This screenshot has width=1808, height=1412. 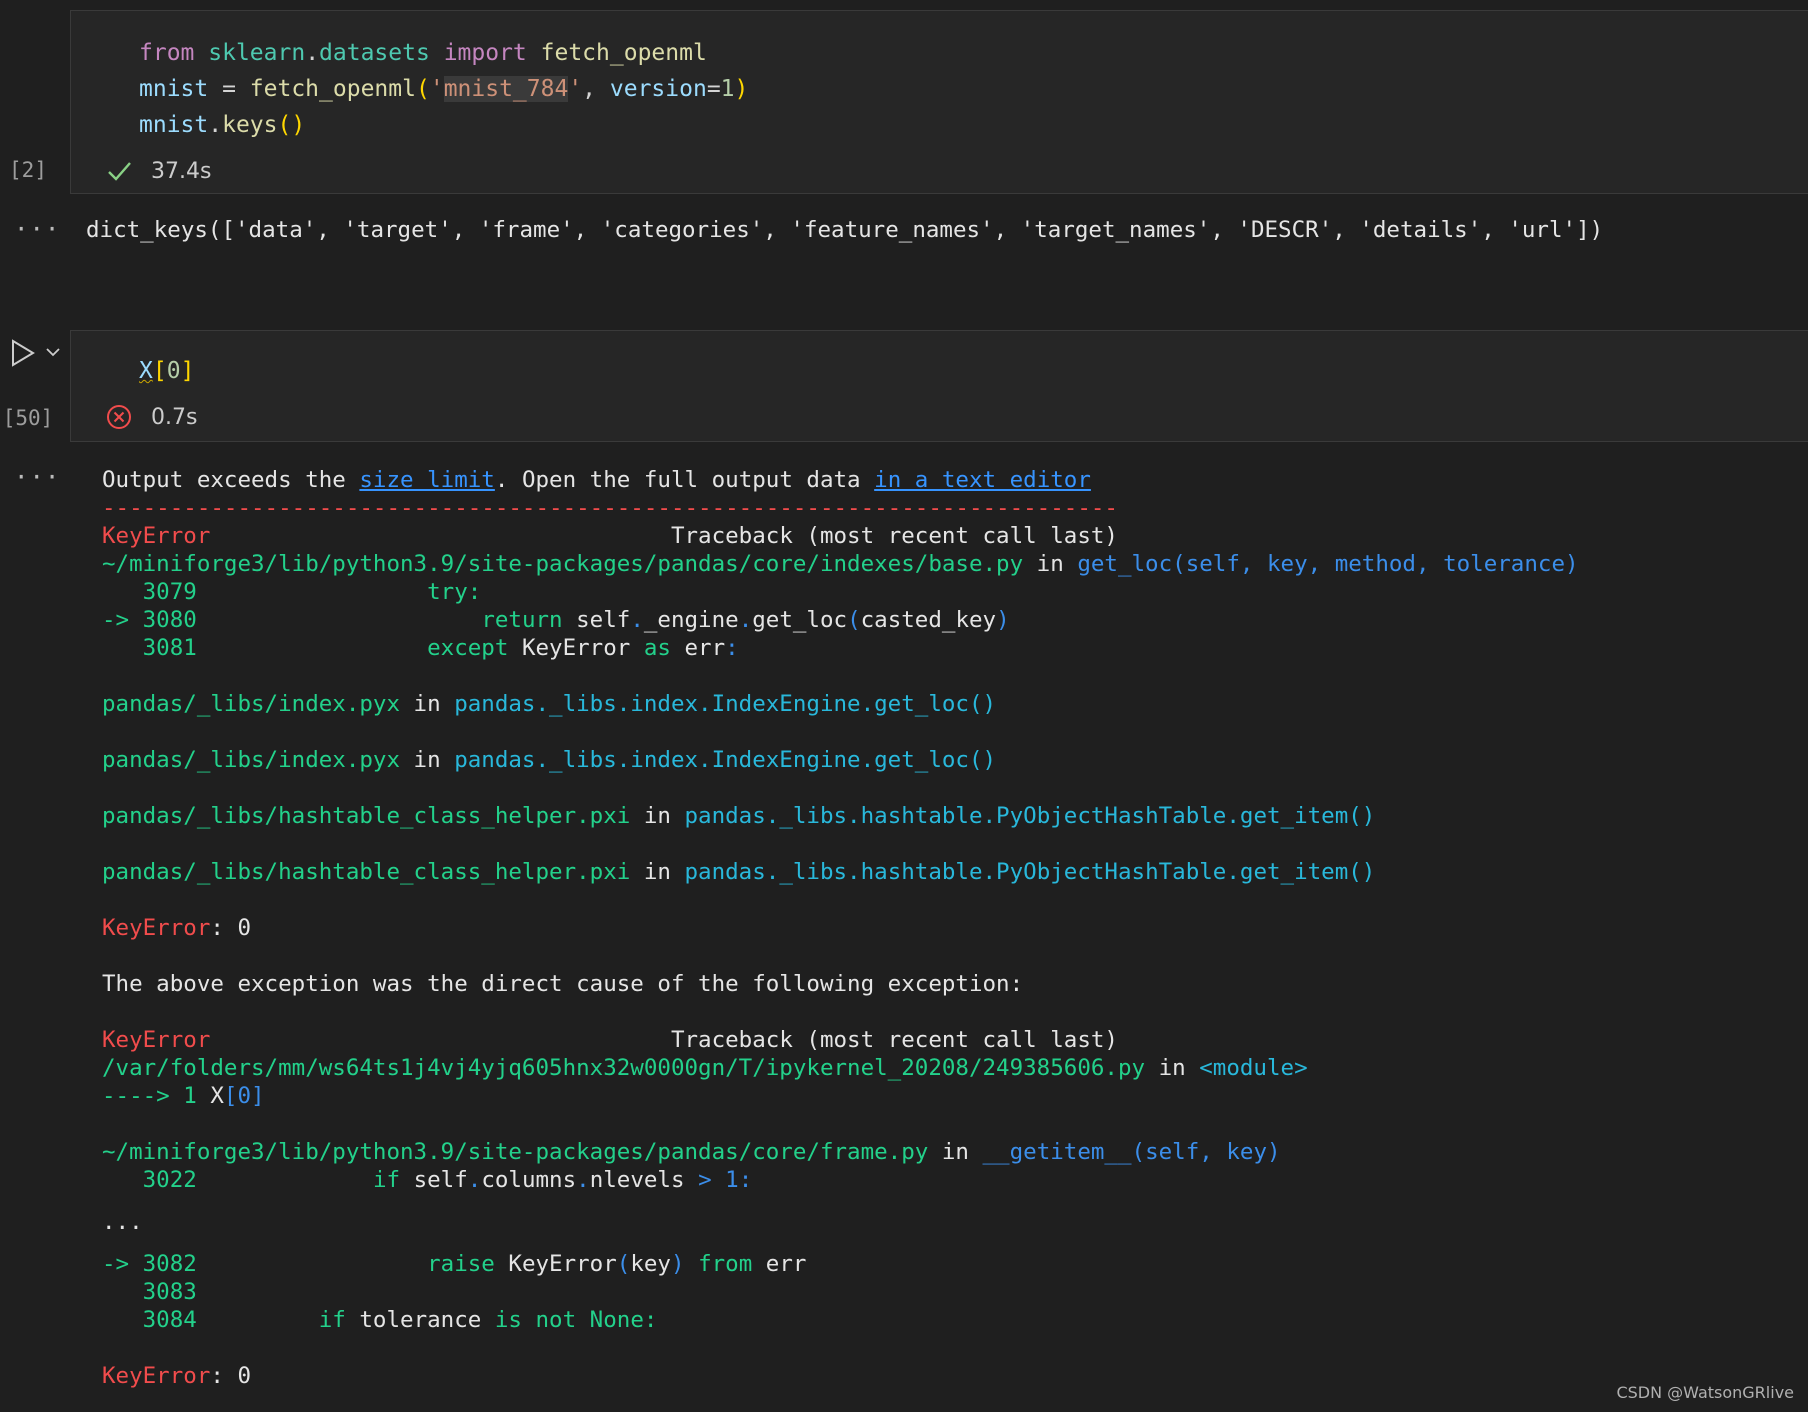 What do you see at coordinates (650, 1264) in the screenshot?
I see `arg: key` at bounding box center [650, 1264].